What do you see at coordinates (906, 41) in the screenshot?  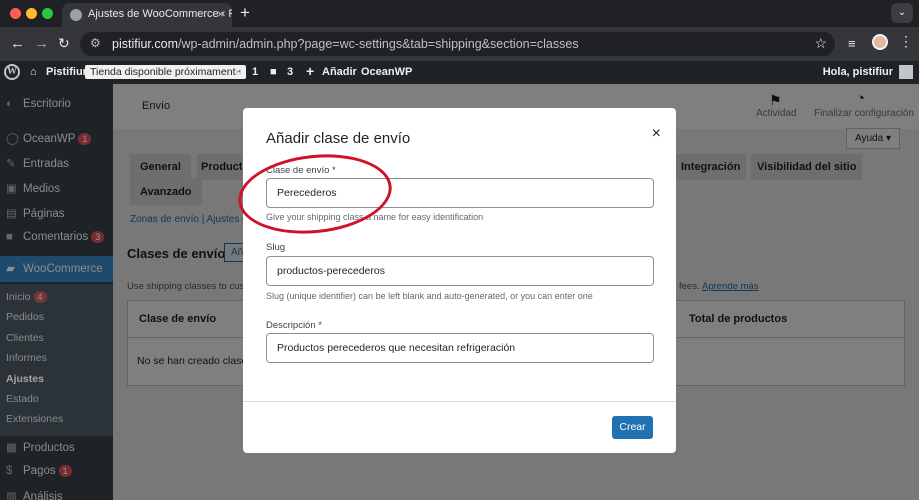 I see `browser-menu-icon: ⋮` at bounding box center [906, 41].